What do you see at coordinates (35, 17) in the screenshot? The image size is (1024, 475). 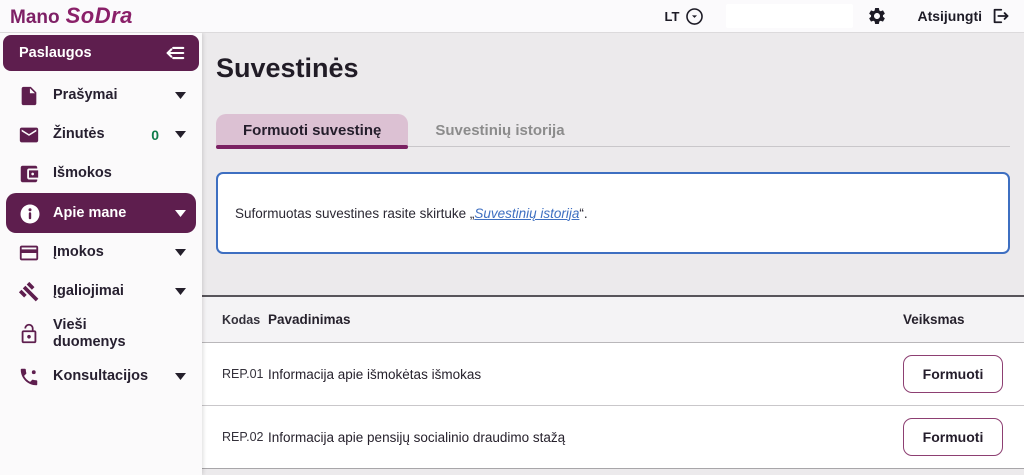 I see `logo-text-mano: Mano` at bounding box center [35, 17].